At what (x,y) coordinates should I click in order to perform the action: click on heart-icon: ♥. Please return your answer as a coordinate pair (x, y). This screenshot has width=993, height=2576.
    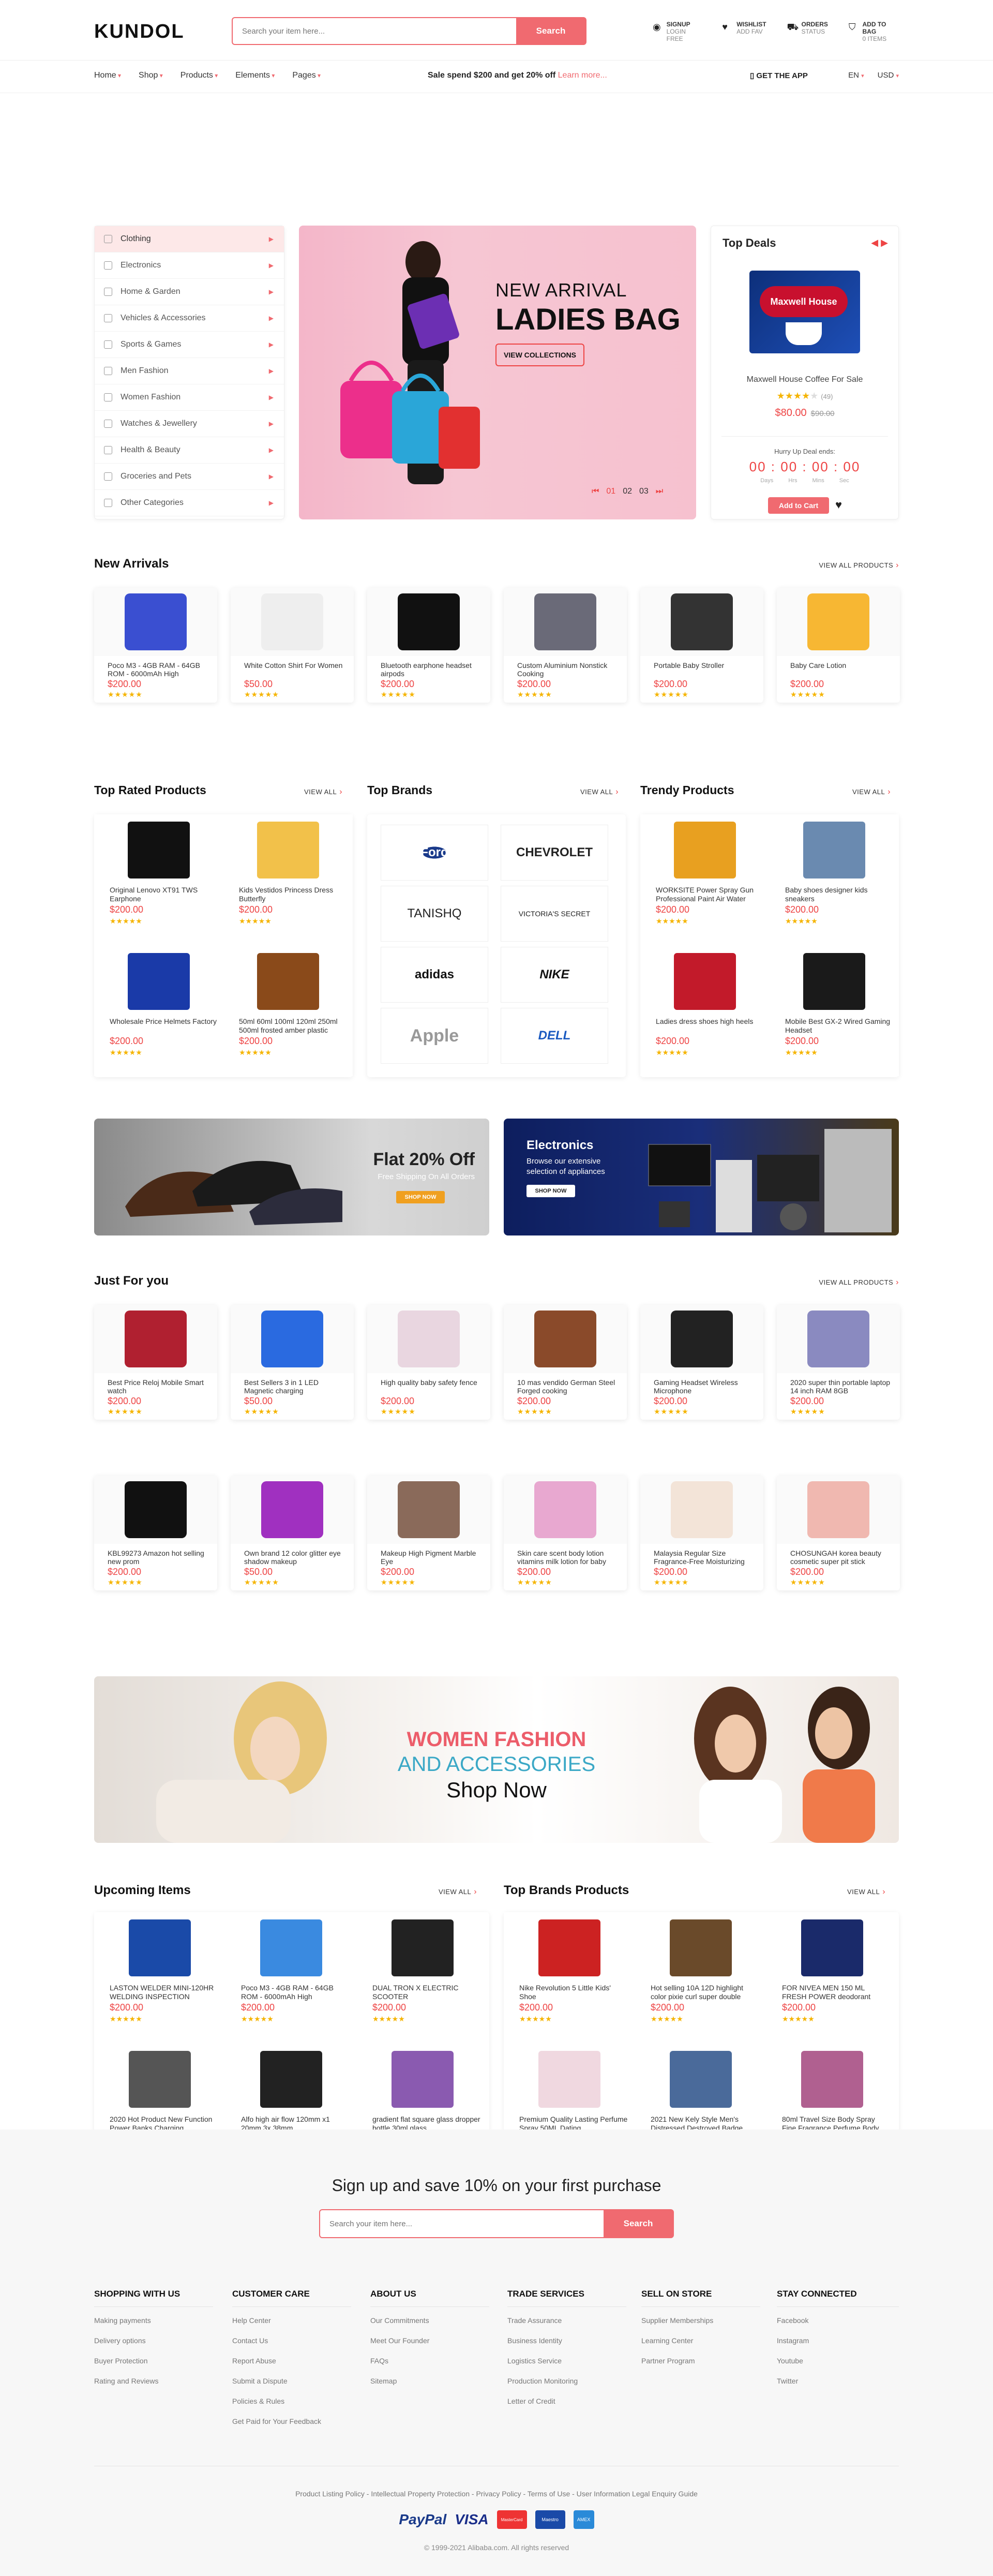
    Looking at the image, I should click on (839, 505).